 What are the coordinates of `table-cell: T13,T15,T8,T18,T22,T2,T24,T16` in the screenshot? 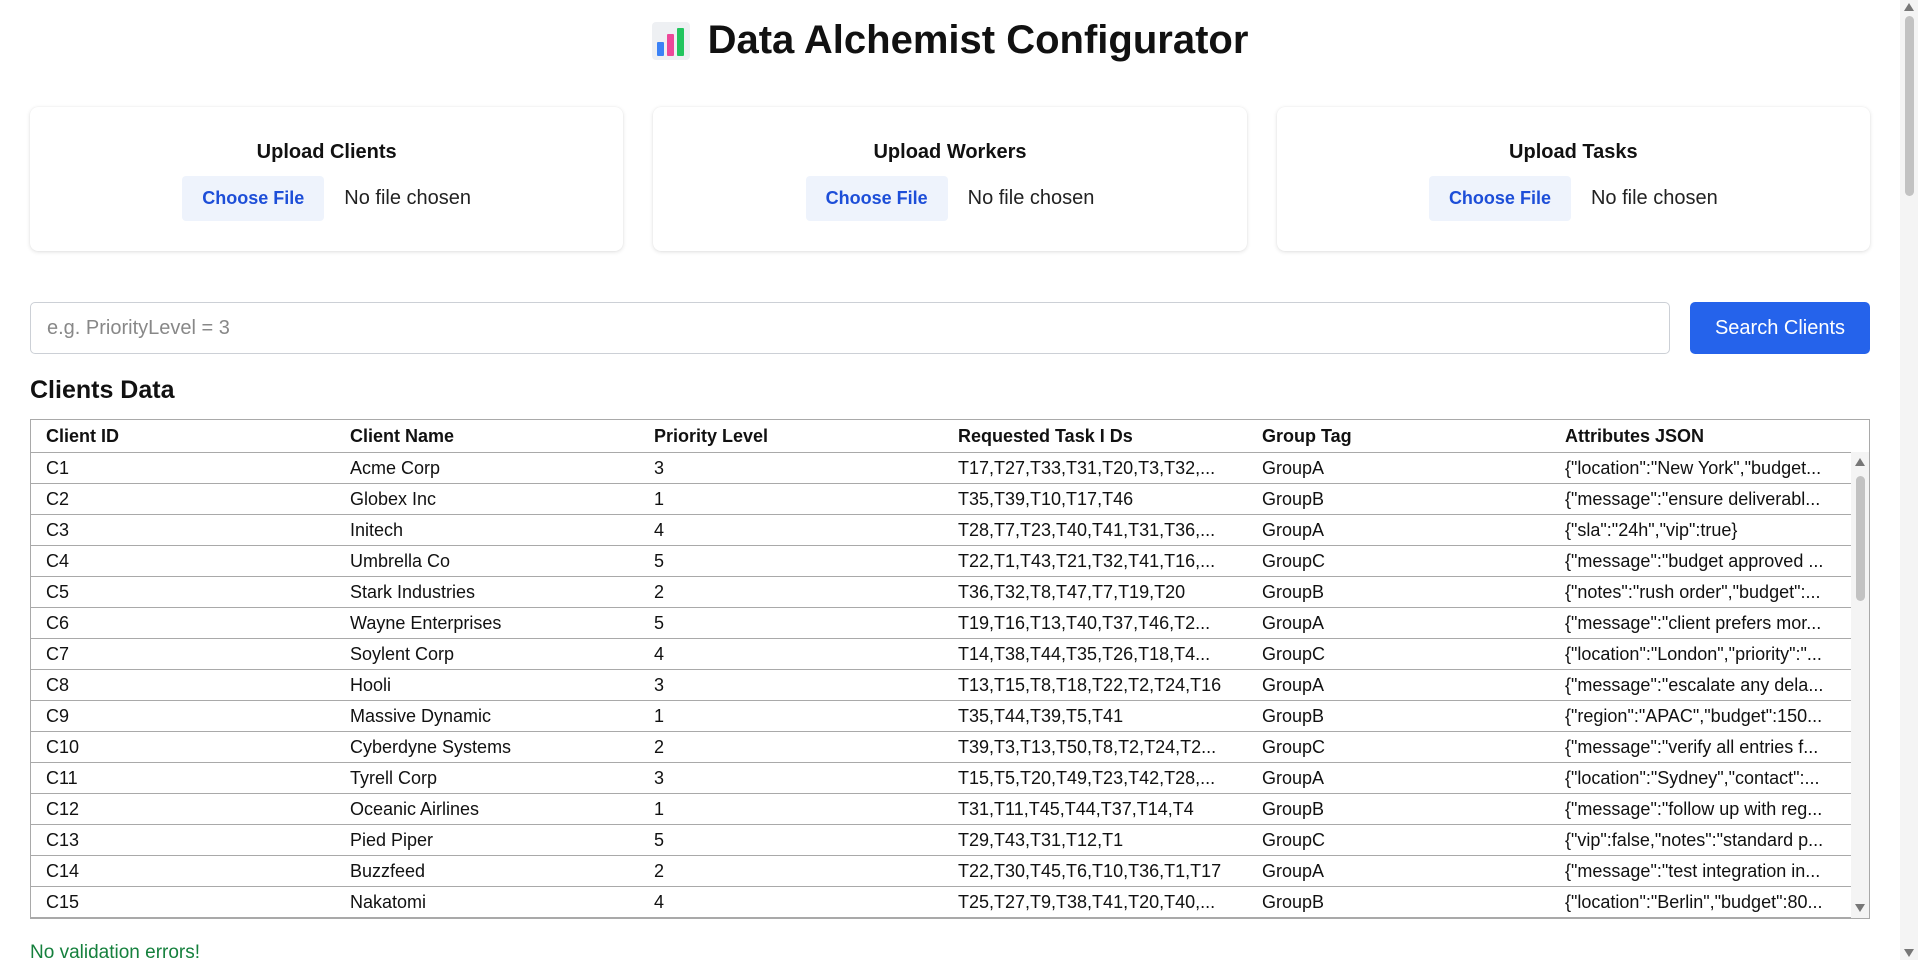 It's located at (1095, 685).